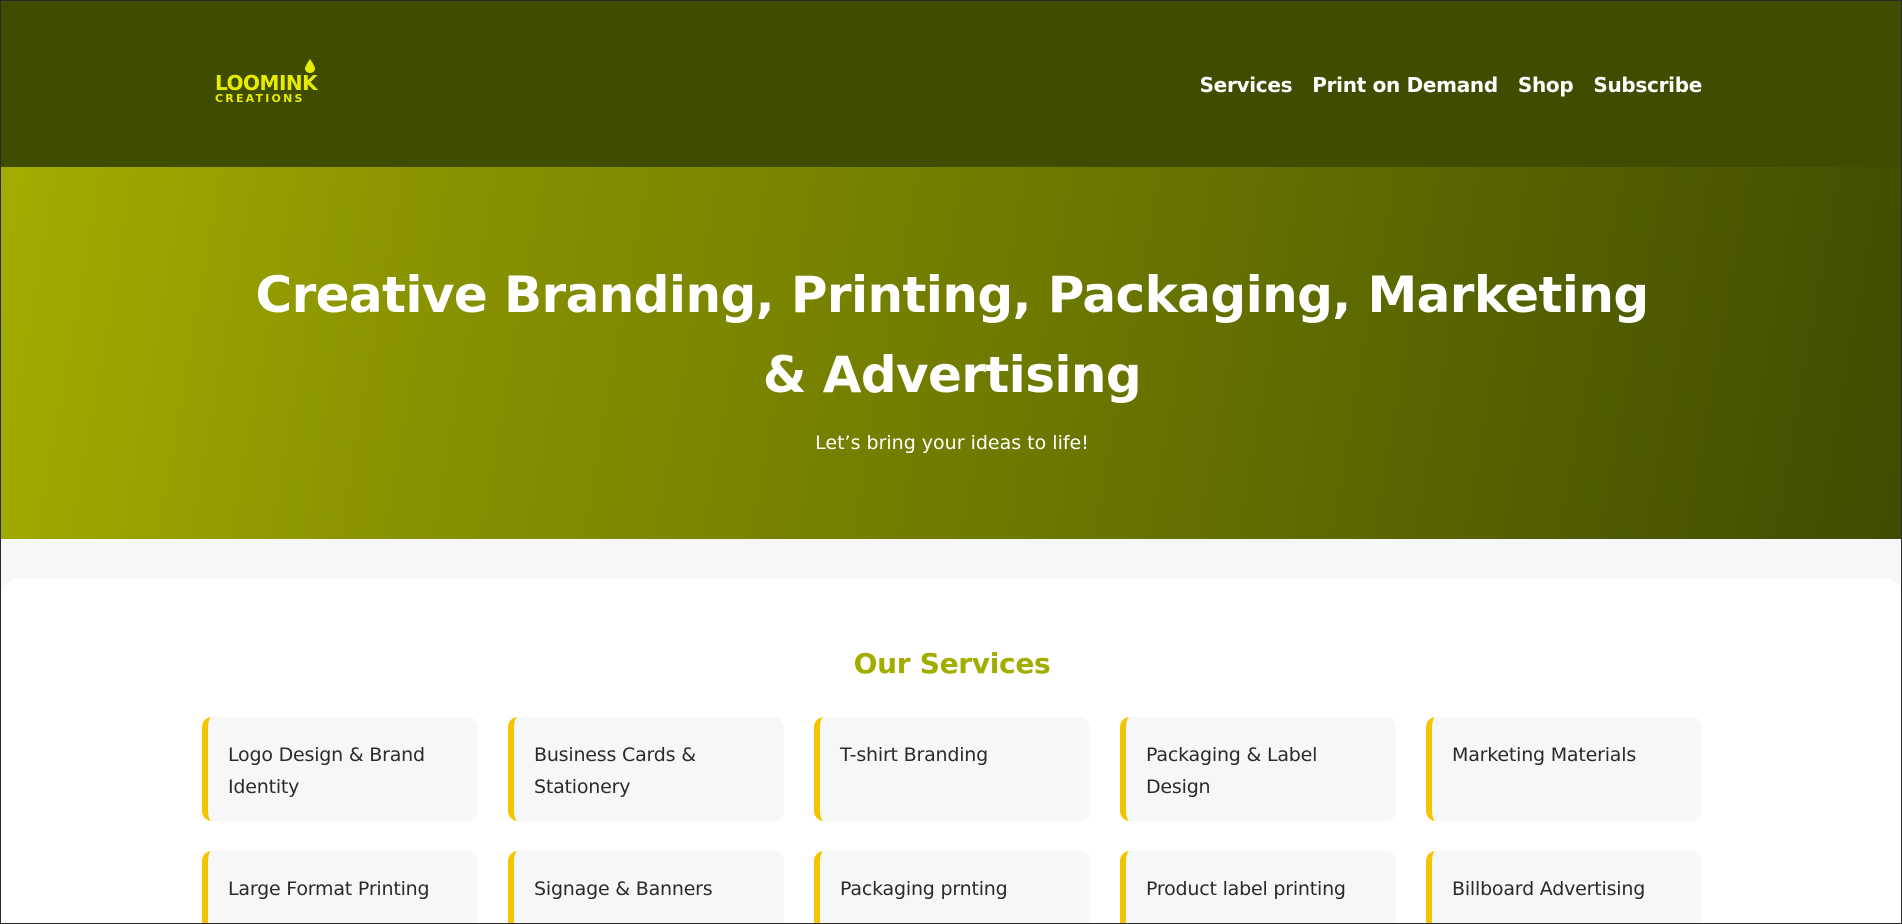 This screenshot has width=1902, height=924. I want to click on service-card: Marketing Materials, so click(1564, 769).